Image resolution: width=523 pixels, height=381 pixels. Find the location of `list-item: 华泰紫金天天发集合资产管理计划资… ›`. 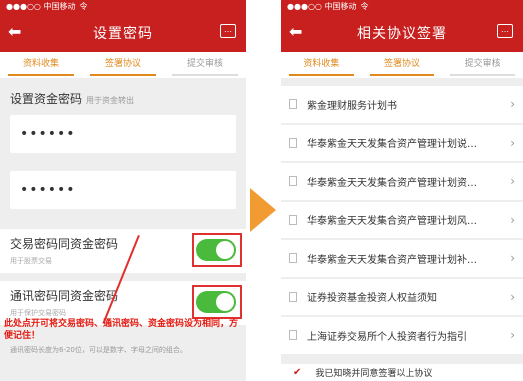

list-item: 华泰紫金天天发集合资产管理计划资… › is located at coordinates (402, 181).